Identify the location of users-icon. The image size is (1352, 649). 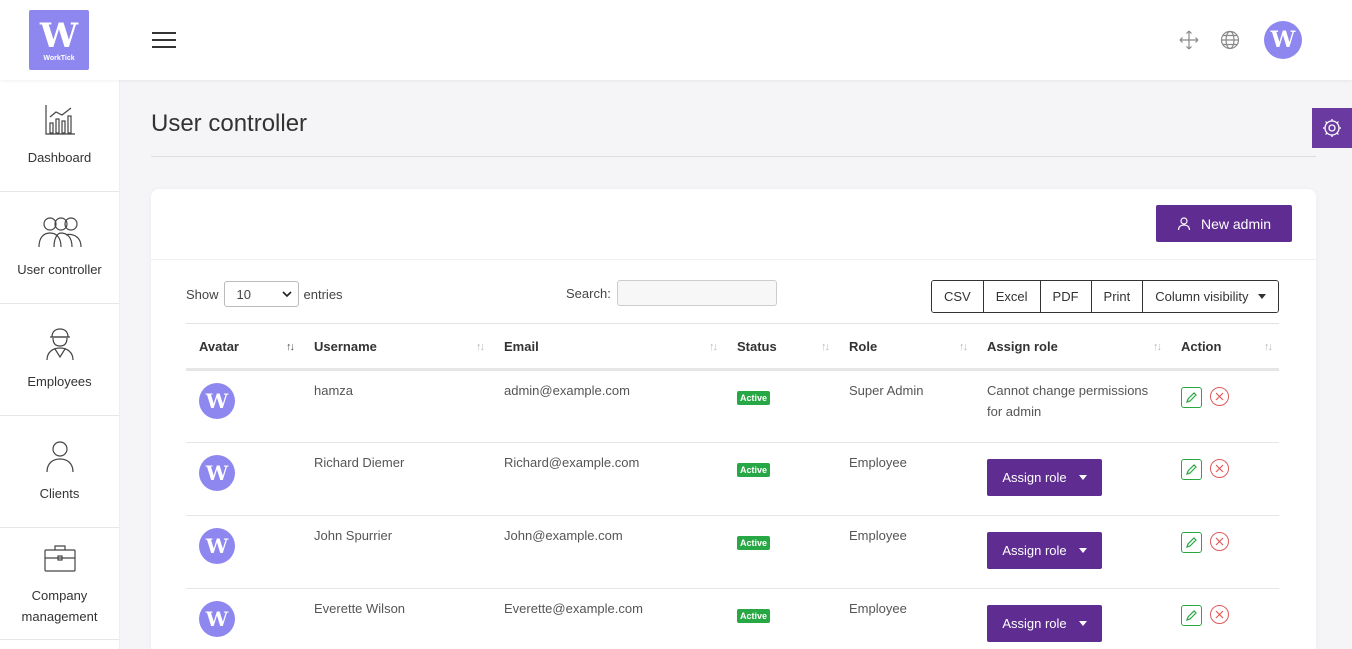
(59, 232).